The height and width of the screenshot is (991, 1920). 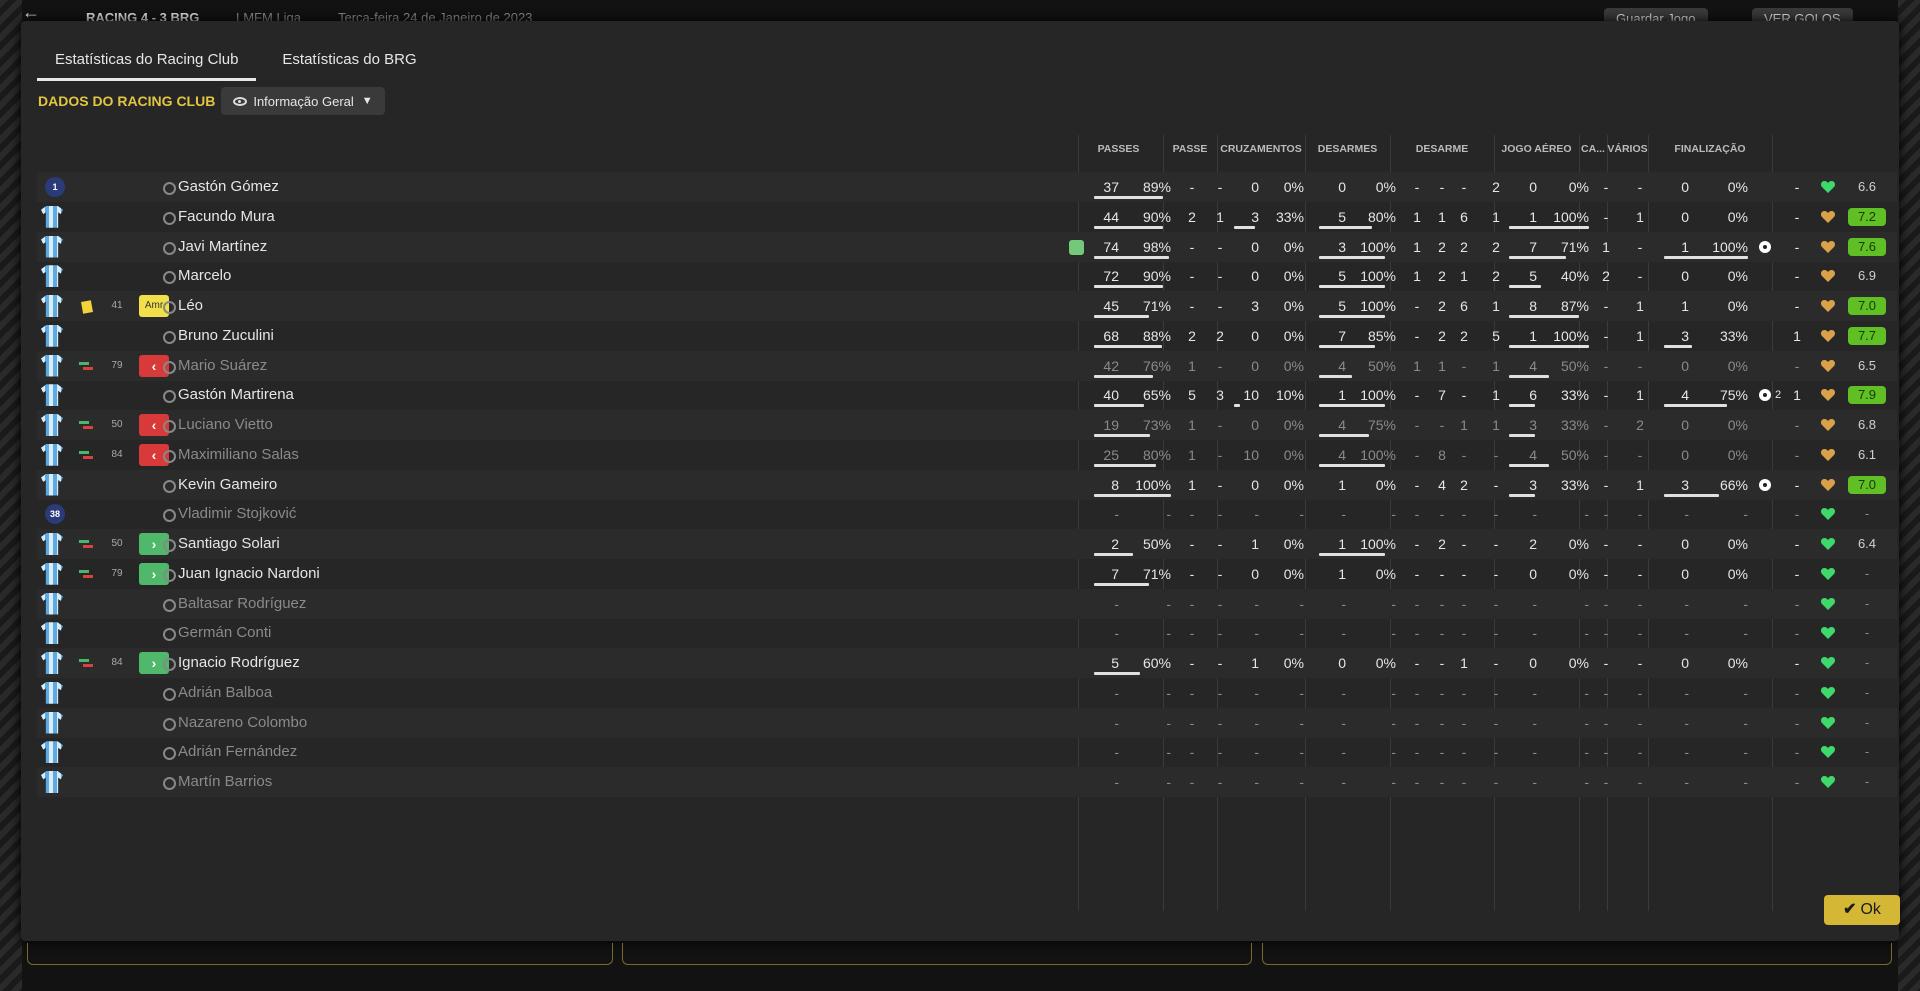 I want to click on player-name: Juan Ignacio Nardoni, so click(x=458, y=574).